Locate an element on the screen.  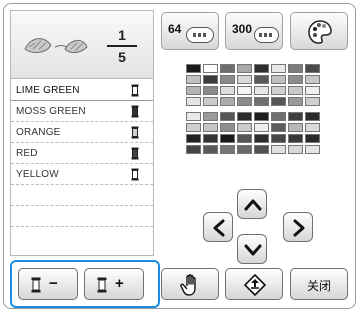
counter-divider is located at coordinates (122, 46).